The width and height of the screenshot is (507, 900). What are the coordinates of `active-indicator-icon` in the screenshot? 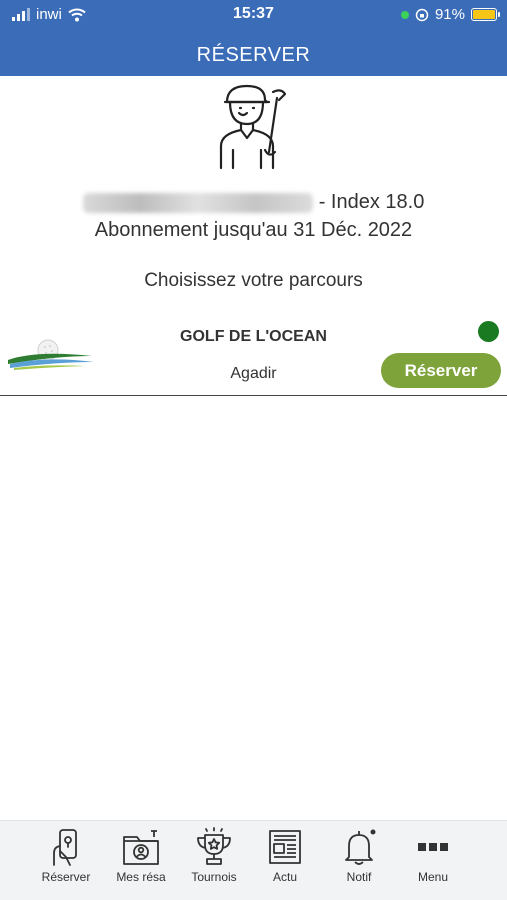 It's located at (404, 14).